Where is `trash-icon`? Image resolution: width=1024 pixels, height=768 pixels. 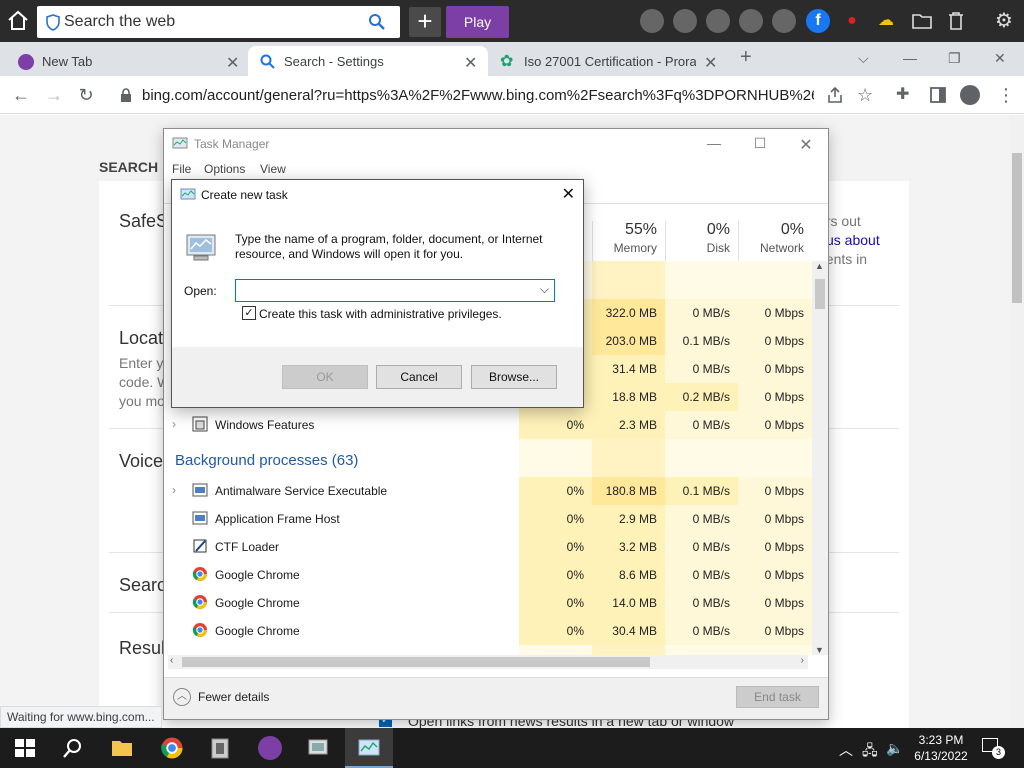 trash-icon is located at coordinates (956, 21).